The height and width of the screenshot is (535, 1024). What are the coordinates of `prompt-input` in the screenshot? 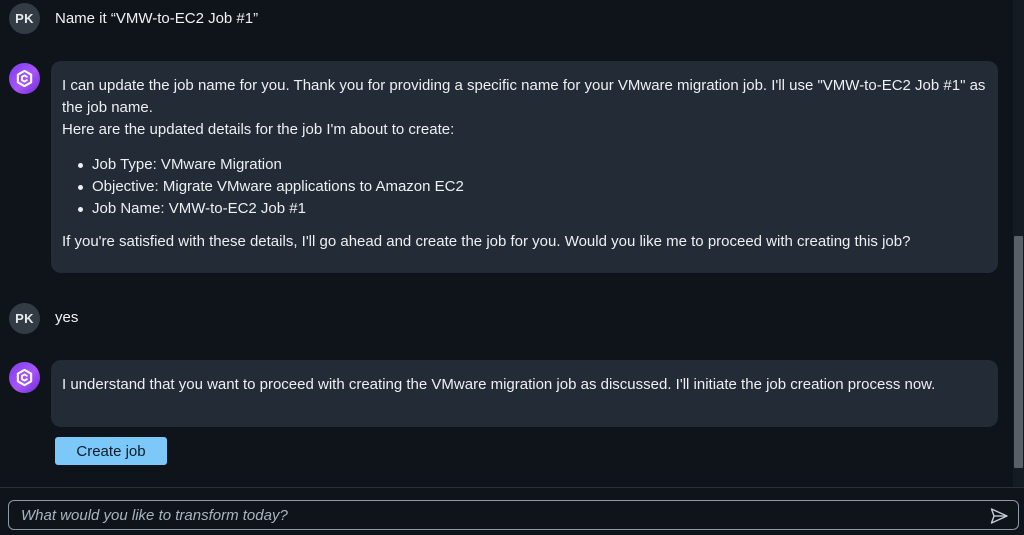 It's located at (496, 515).